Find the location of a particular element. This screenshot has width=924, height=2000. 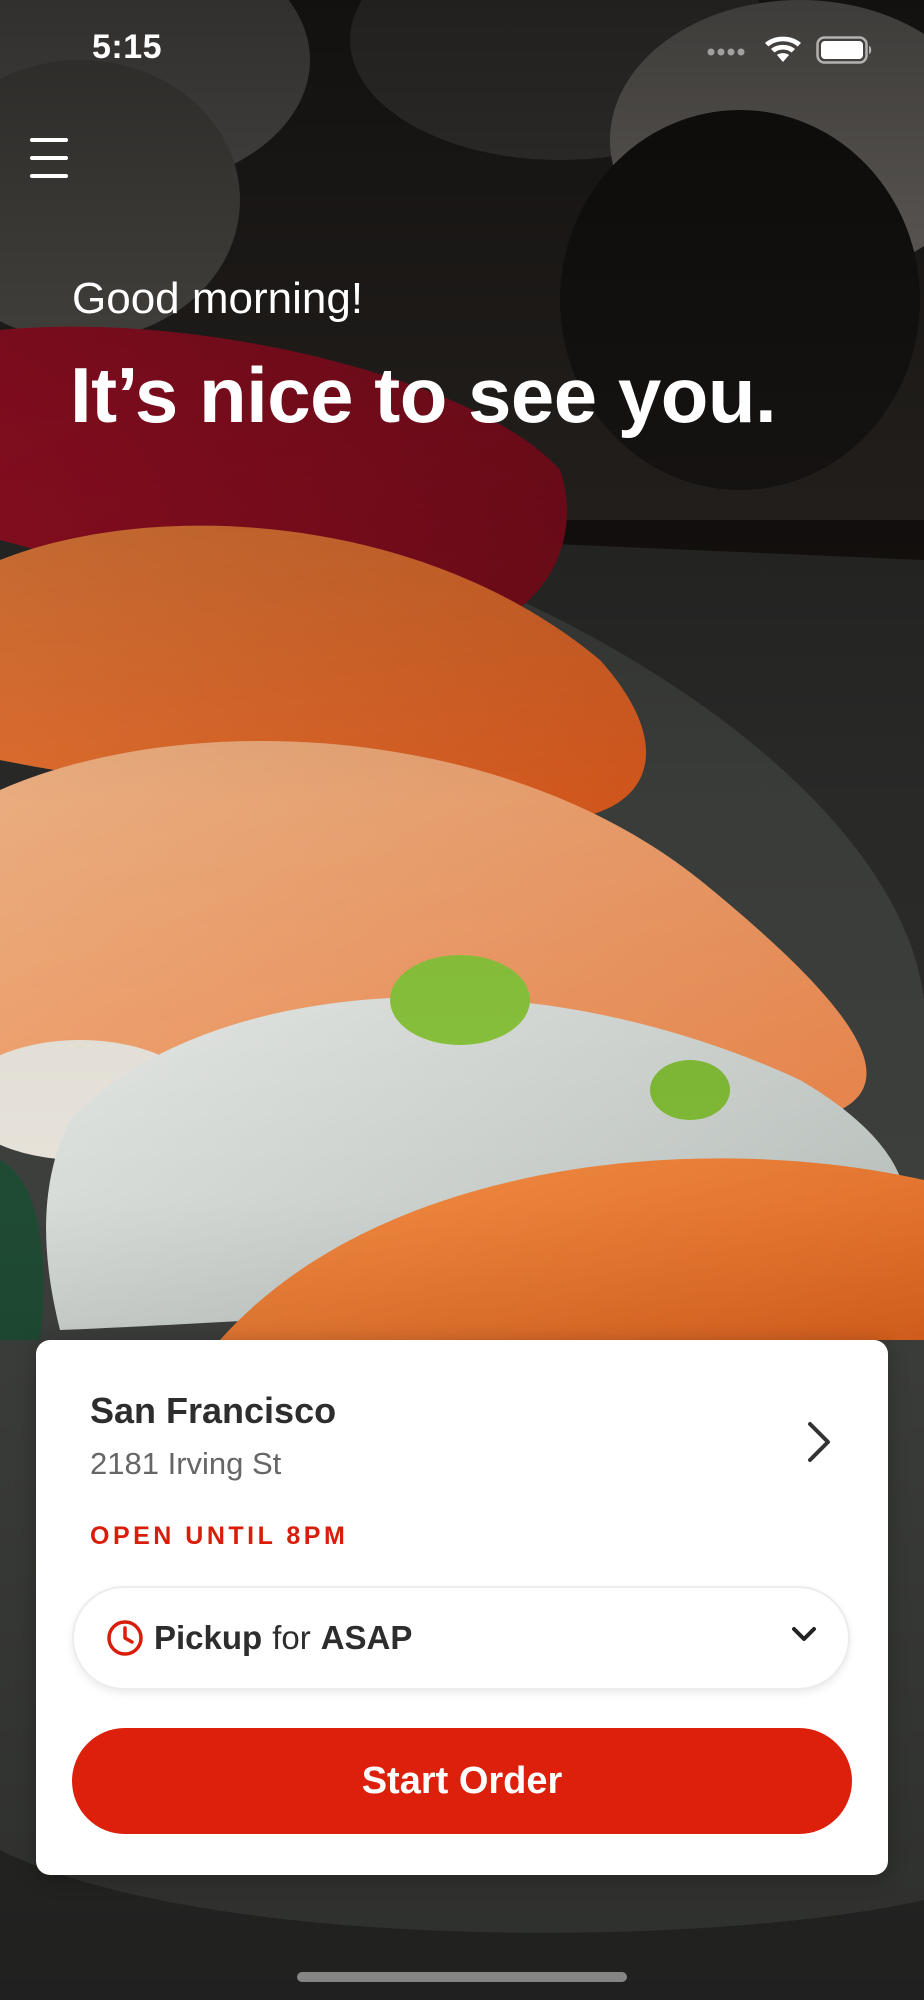

pickup-time-selector: Pickup for ASAP is located at coordinates (461, 1638).